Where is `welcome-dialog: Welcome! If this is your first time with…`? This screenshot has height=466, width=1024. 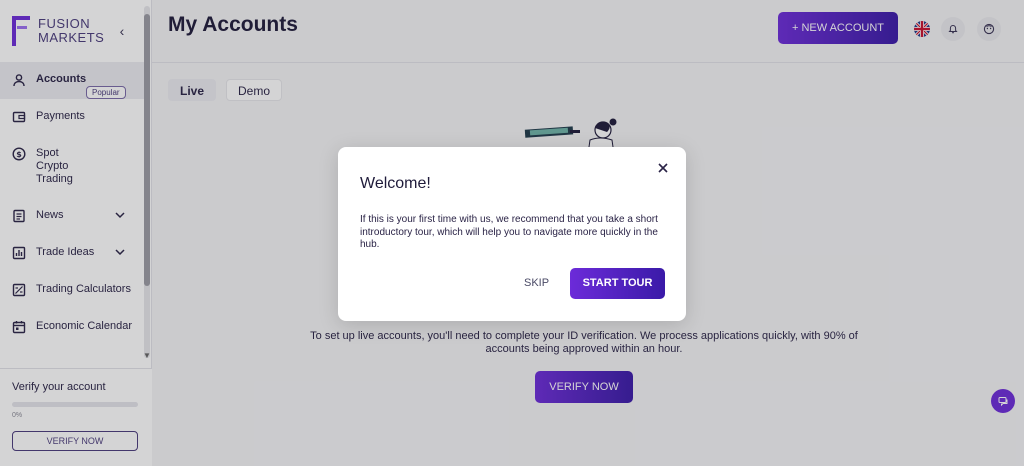 welcome-dialog: Welcome! If this is your first time with… is located at coordinates (512, 234).